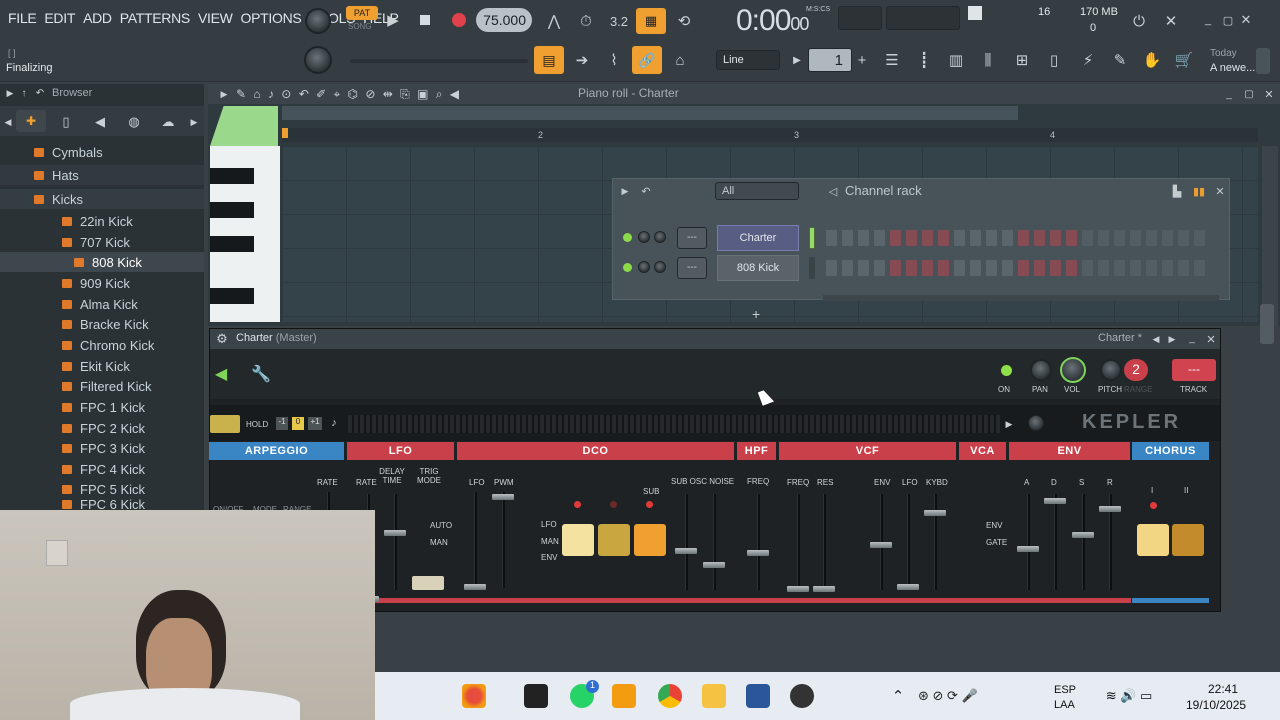 Image resolution: width=1280 pixels, height=720 pixels. Describe the element at coordinates (8, 122) in the screenshot. I see `tab-scroll-left-icon: ◀` at that location.